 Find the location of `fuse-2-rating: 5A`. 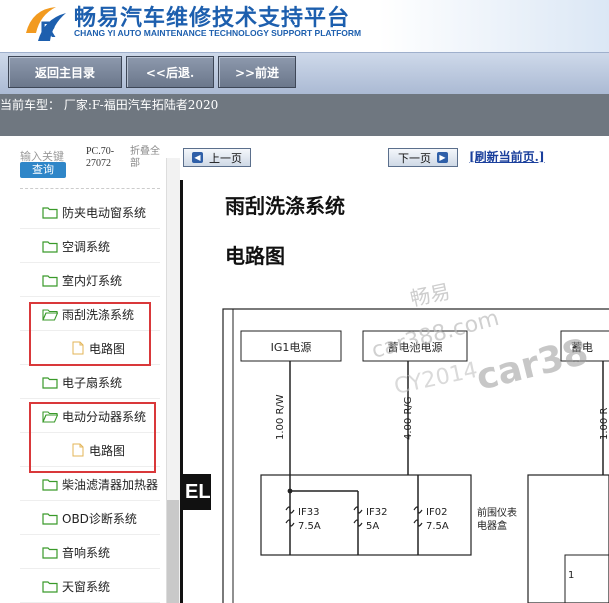

fuse-2-rating: 5A is located at coordinates (372, 526).